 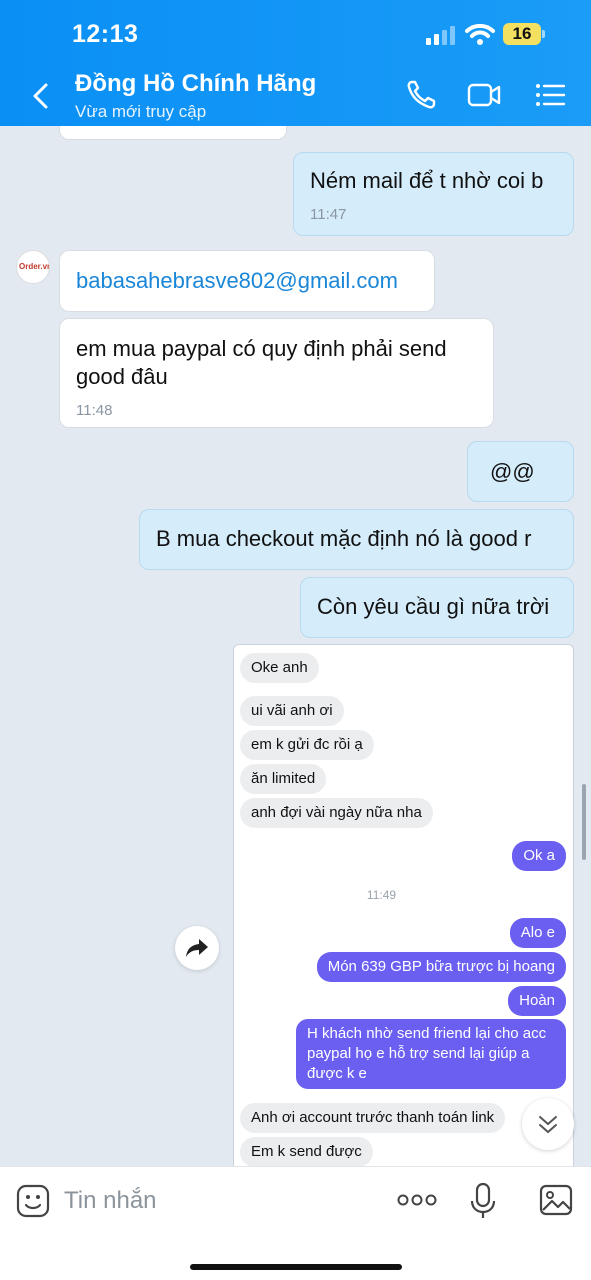 I want to click on video-call-icon, so click(x=484, y=95).